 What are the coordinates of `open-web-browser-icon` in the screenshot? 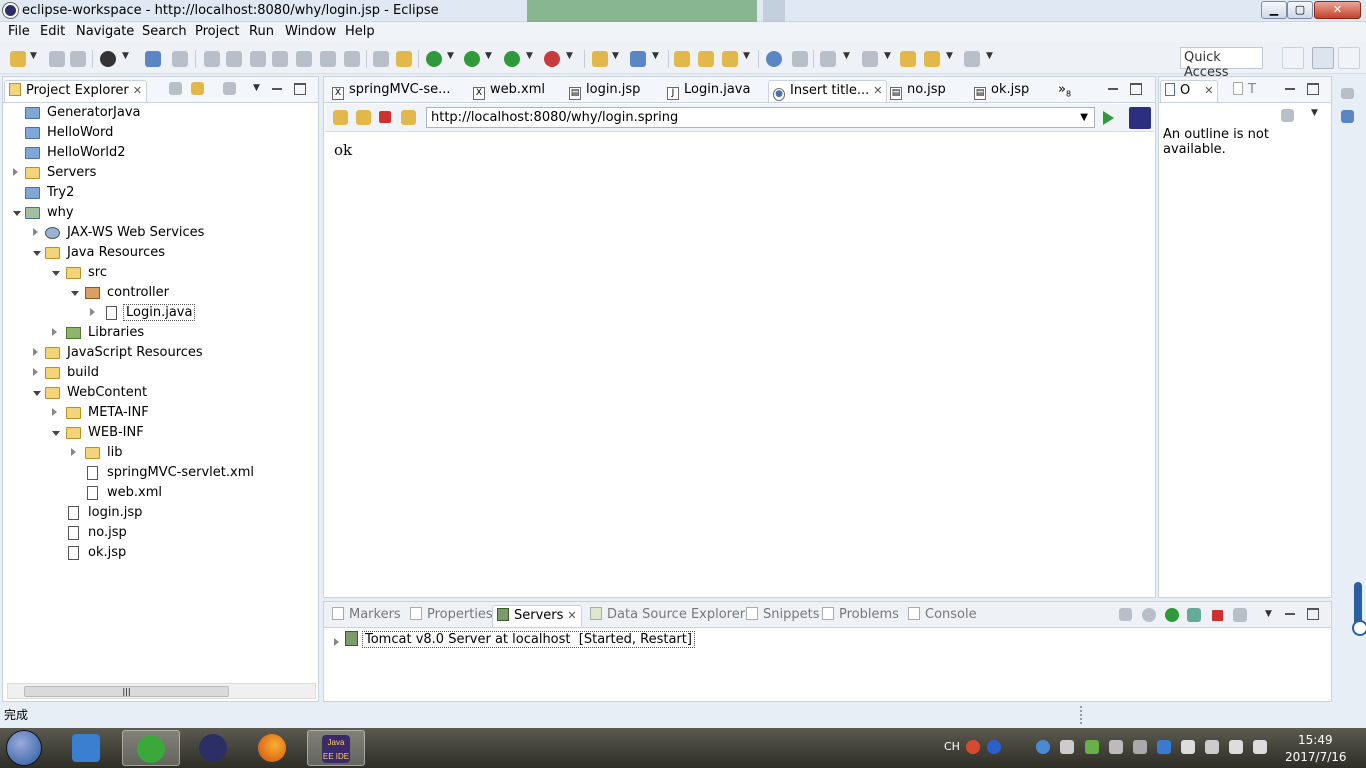 It's located at (774, 59).